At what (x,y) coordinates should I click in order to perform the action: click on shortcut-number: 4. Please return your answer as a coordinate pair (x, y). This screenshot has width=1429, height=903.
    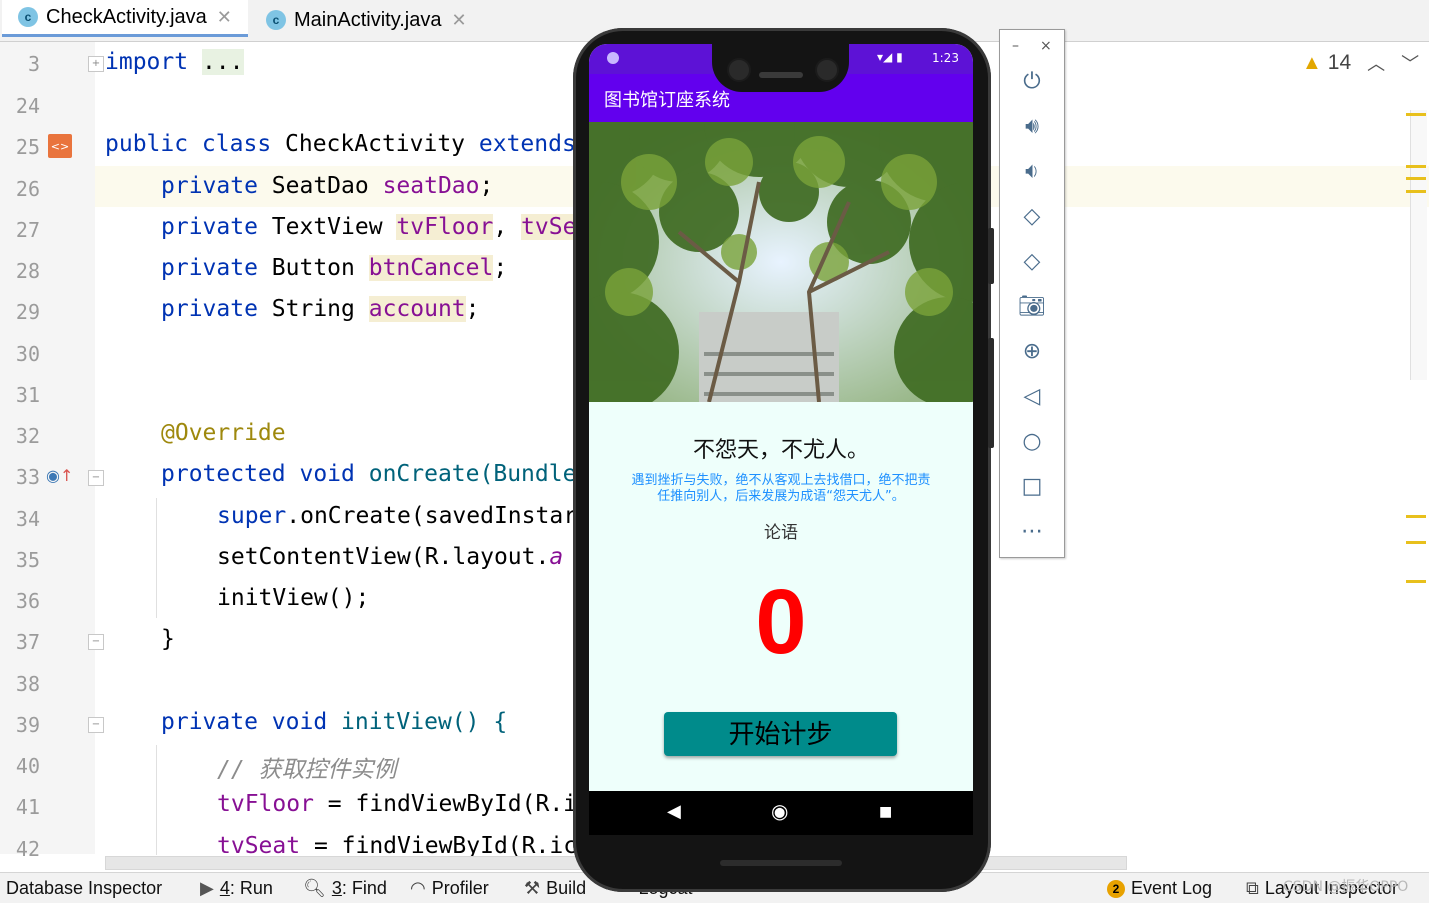
    Looking at the image, I should click on (224, 888).